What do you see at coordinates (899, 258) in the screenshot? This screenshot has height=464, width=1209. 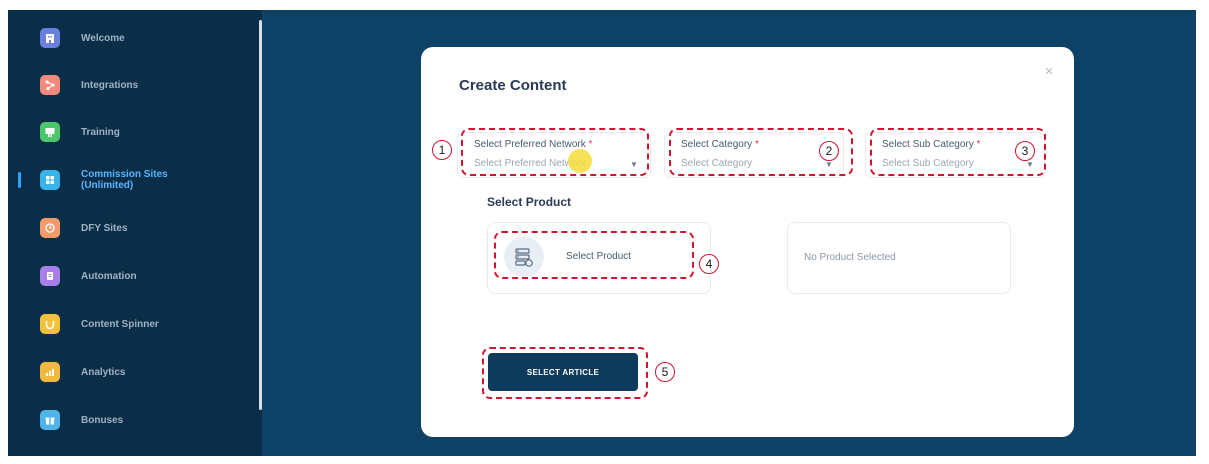 I see `selected-product-panel: No Product Selected` at bounding box center [899, 258].